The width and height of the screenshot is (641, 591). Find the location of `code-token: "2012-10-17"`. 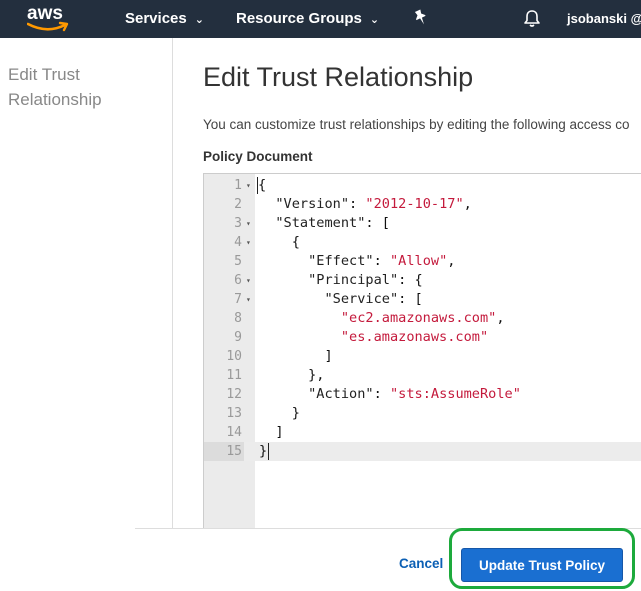

code-token: "2012-10-17" is located at coordinates (414, 204).